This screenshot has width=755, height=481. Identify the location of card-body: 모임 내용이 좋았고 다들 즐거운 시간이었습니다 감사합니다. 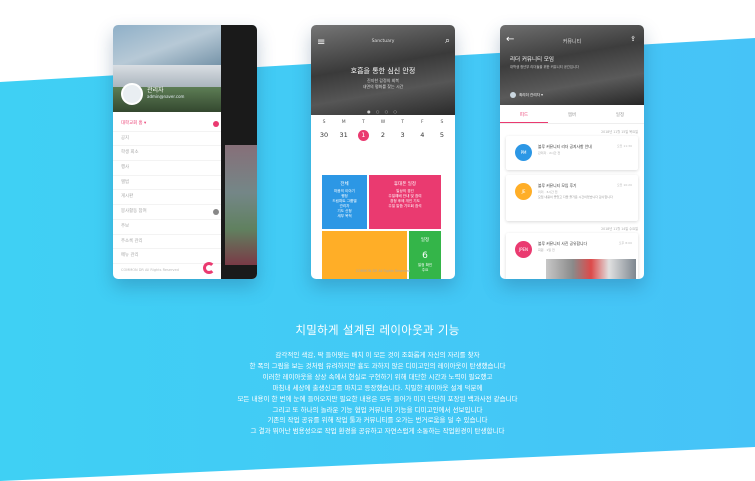
(575, 197).